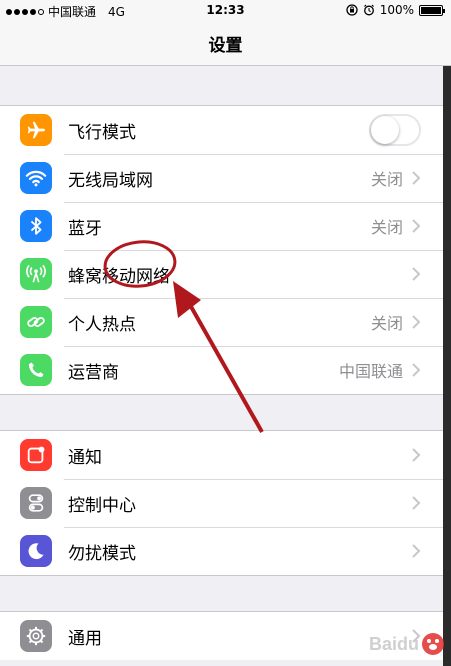 The width and height of the screenshot is (451, 666). I want to click on setting-row-bluetooth: 蓝牙 关闭, so click(221, 226).